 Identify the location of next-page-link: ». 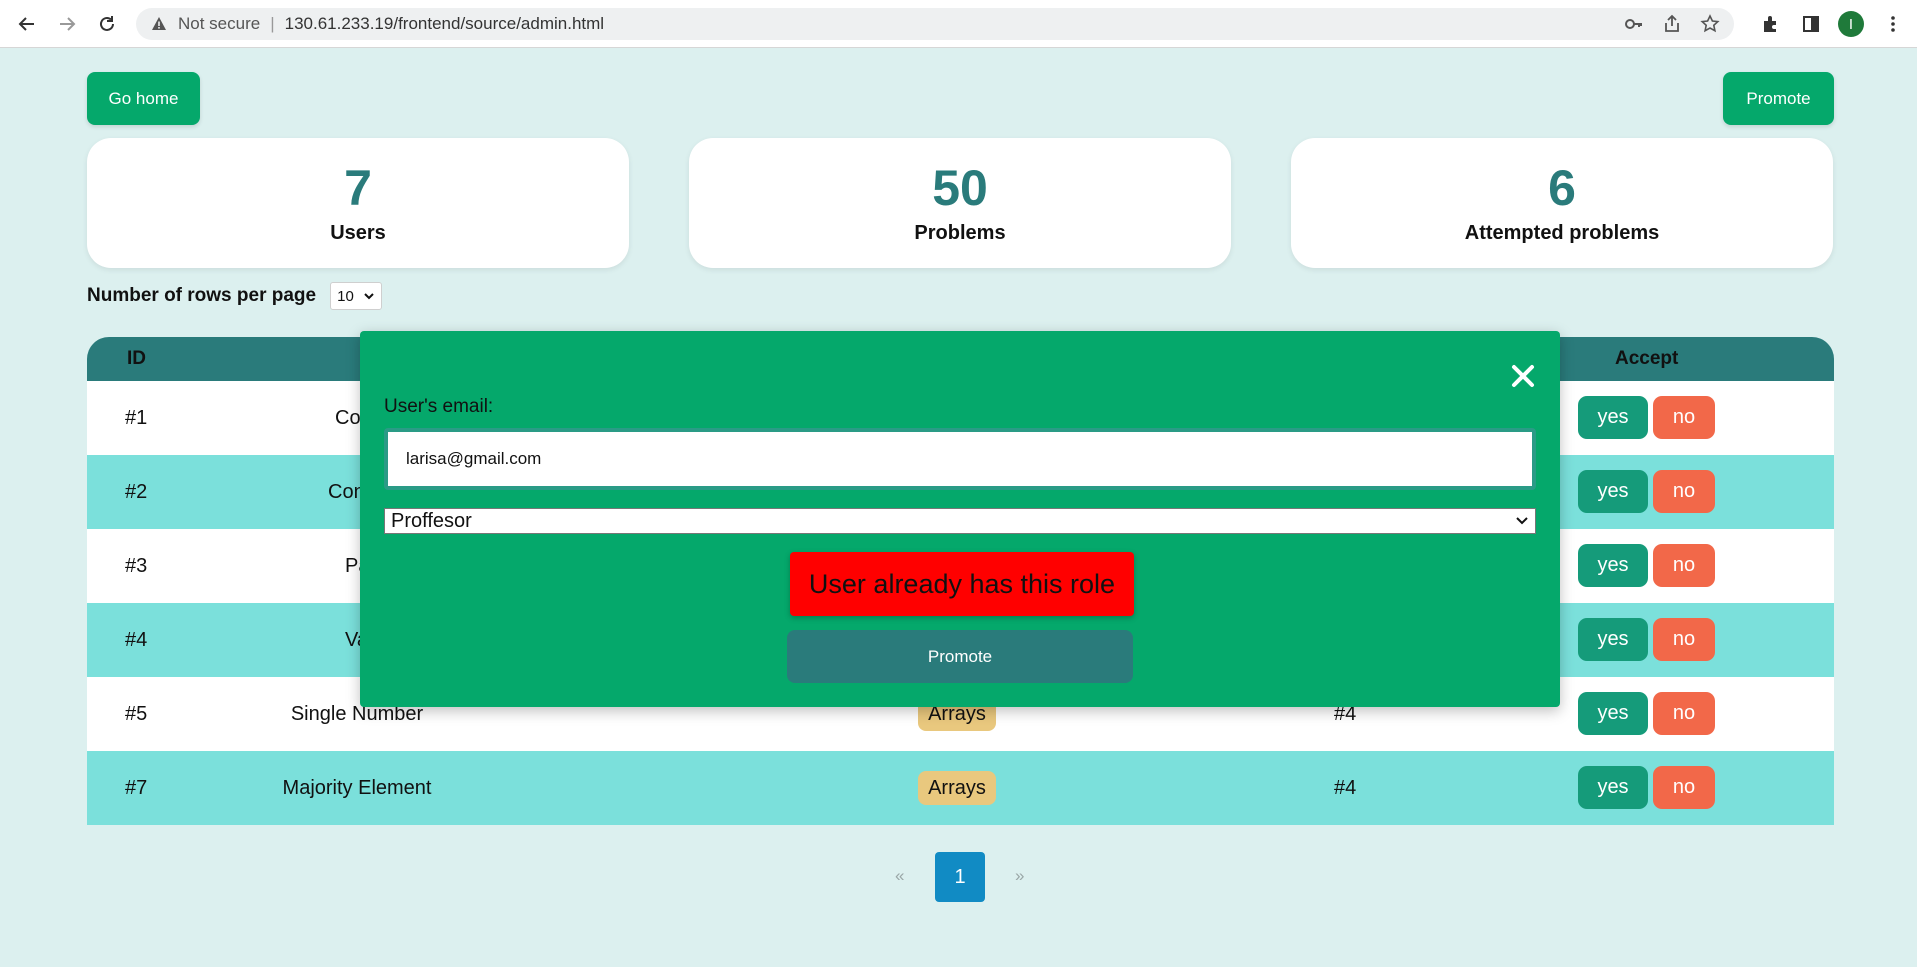
(1019, 876).